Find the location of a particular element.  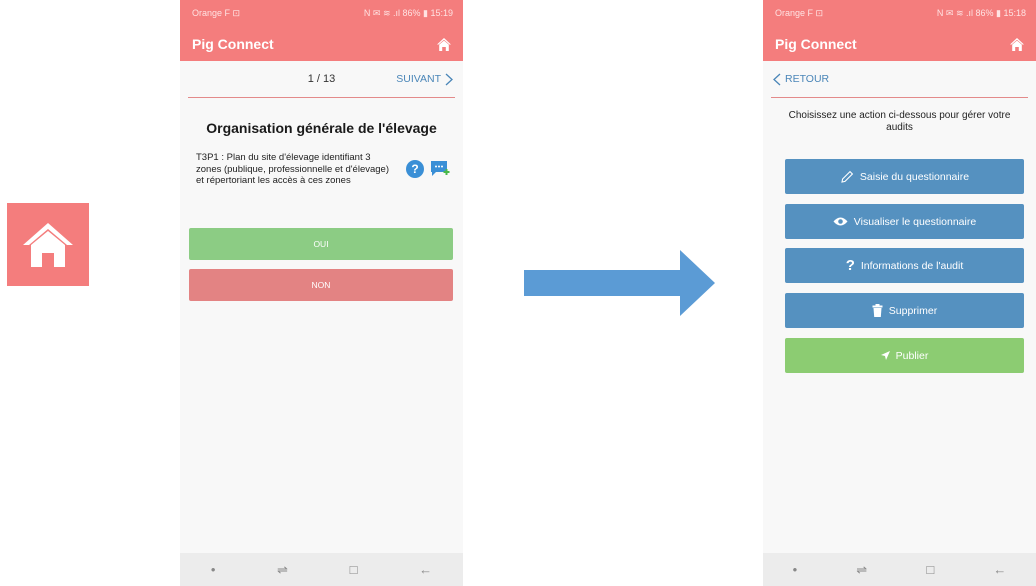

arrow-right-icon is located at coordinates (619, 283).